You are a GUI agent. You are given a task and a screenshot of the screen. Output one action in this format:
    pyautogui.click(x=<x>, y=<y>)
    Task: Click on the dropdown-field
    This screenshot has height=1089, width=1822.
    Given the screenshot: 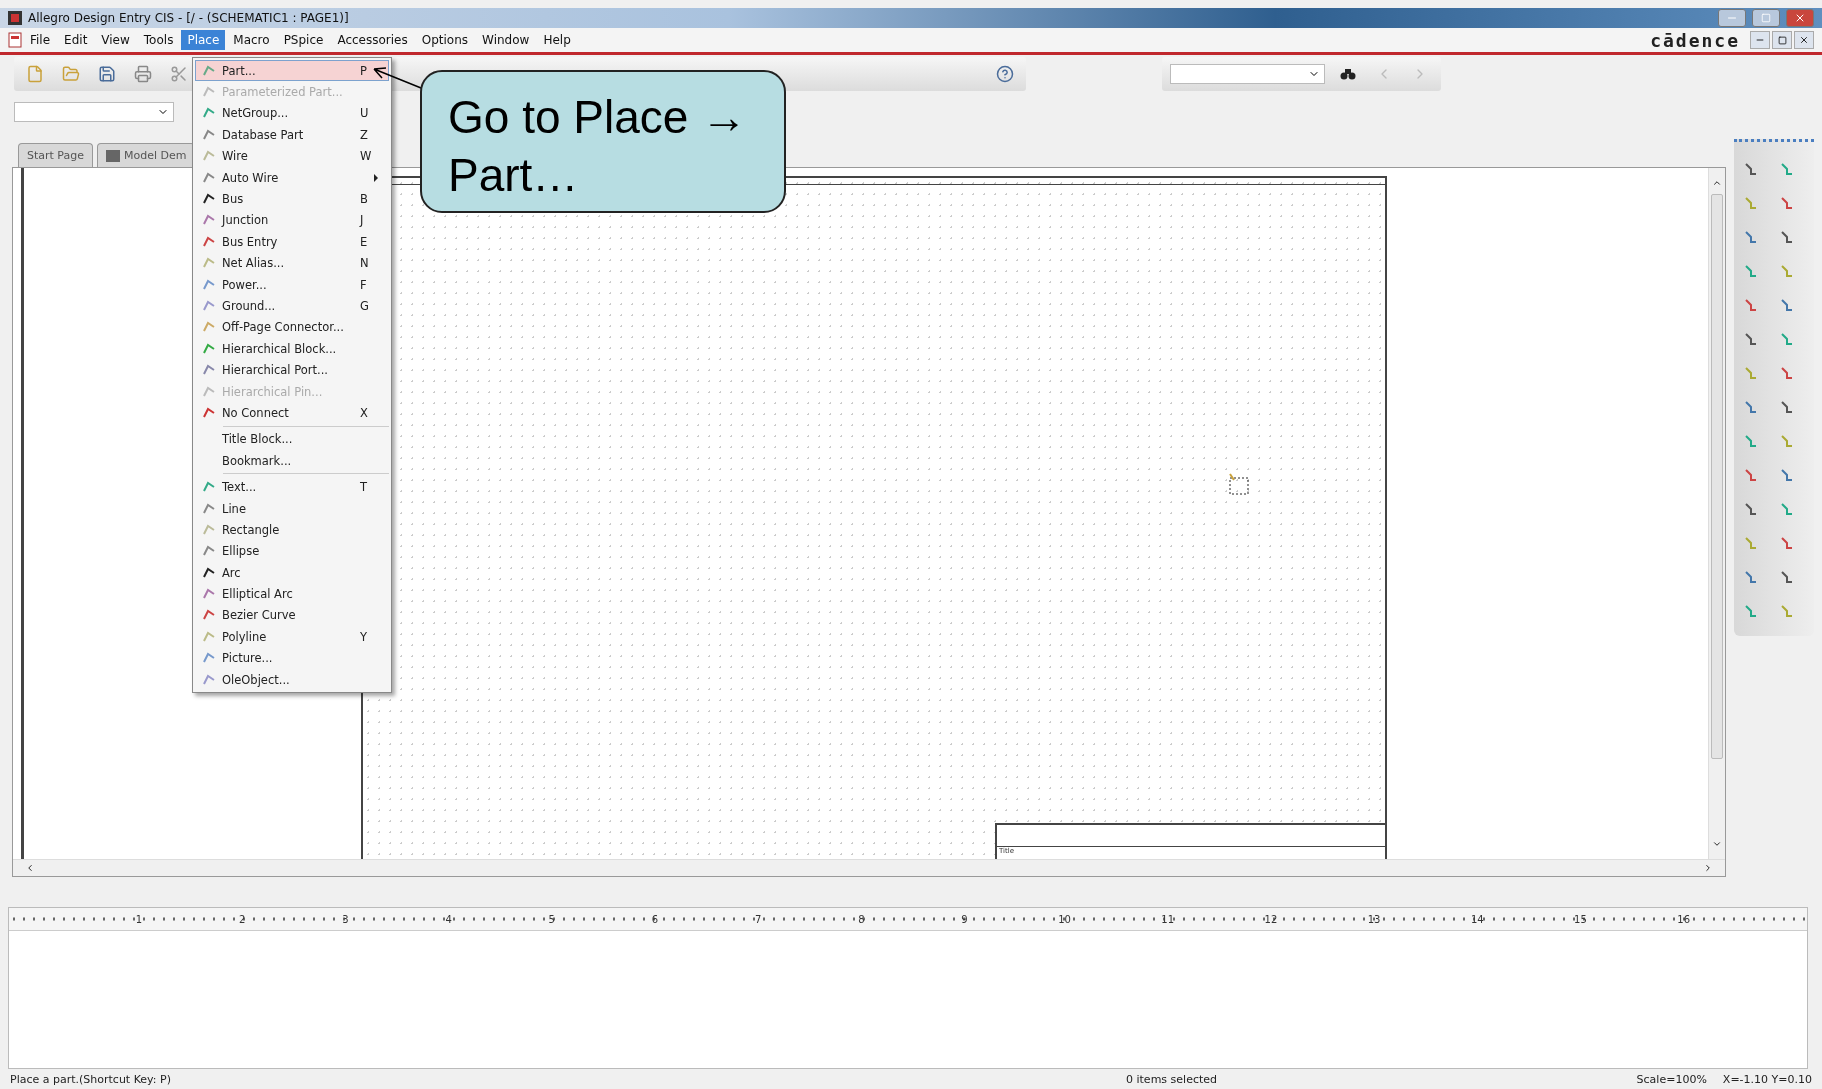 What is the action you would take?
    pyautogui.click(x=94, y=112)
    